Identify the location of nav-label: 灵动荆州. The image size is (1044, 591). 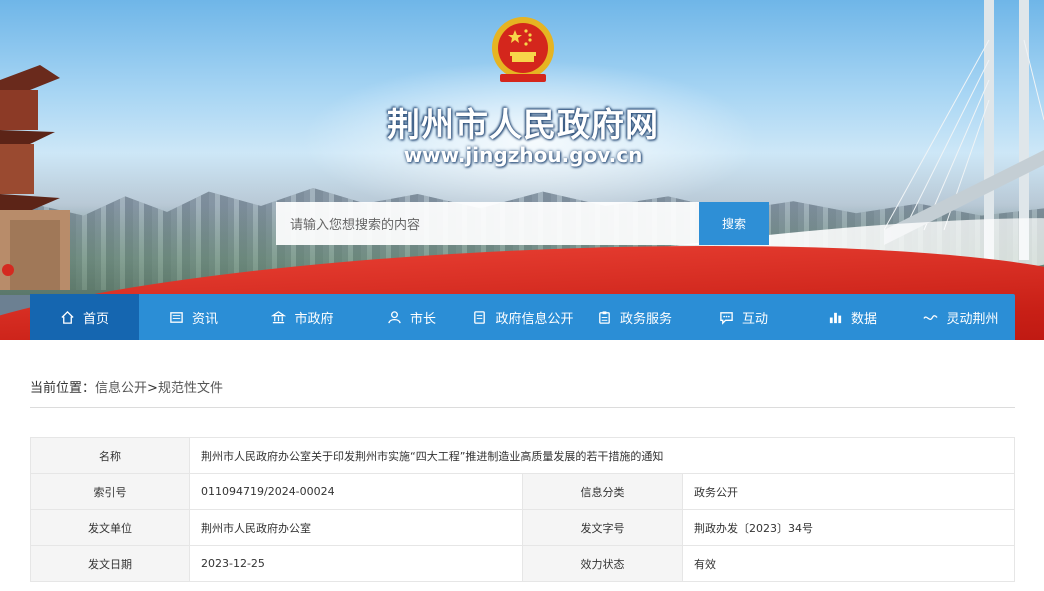
(972, 319).